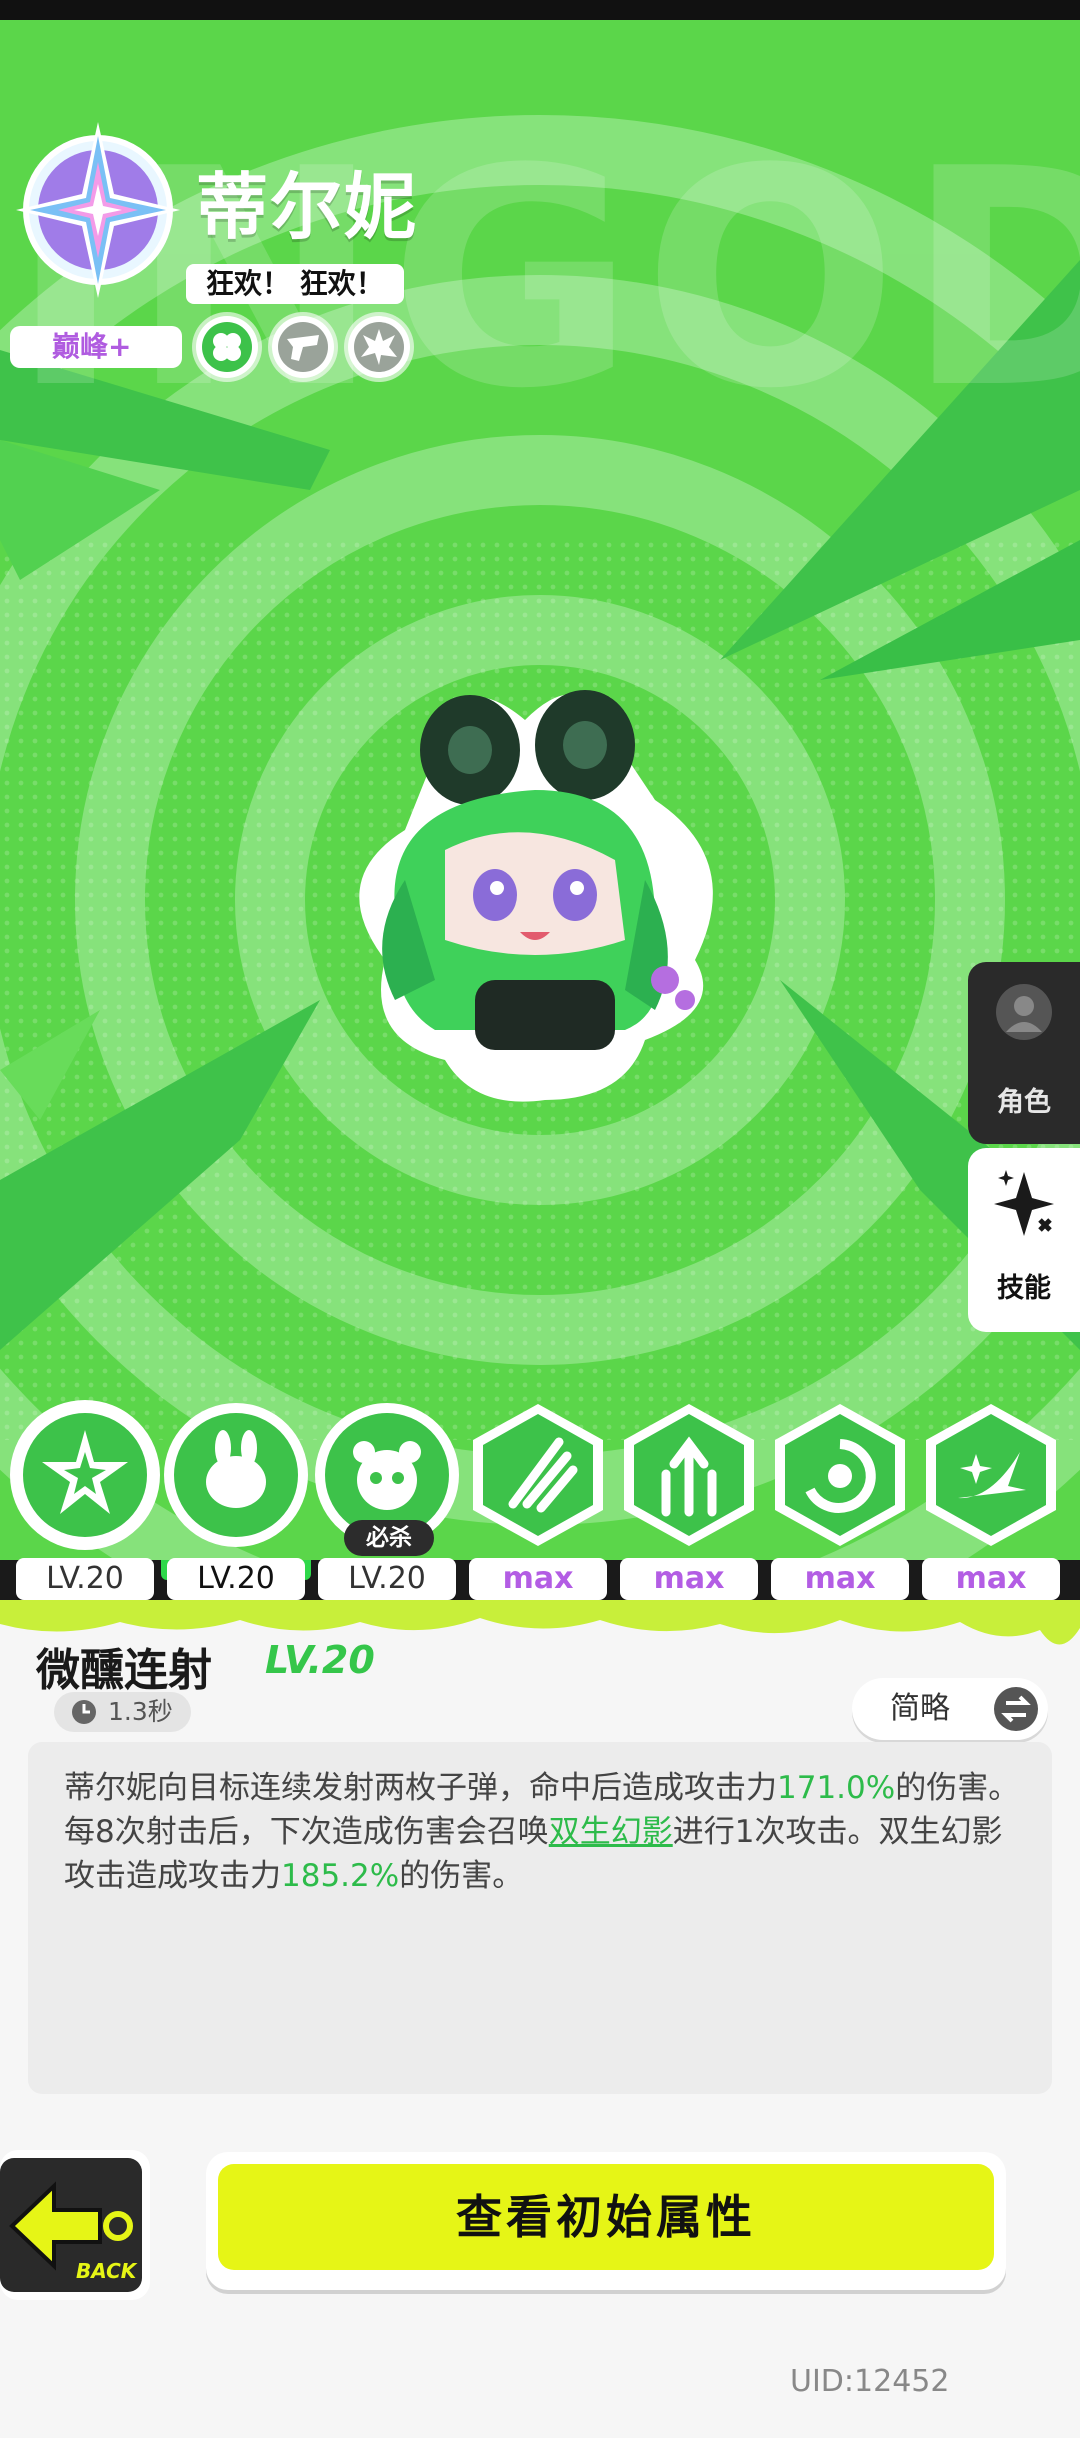 This screenshot has width=1080, height=2438. What do you see at coordinates (85, 1475) in the screenshot?
I see `starburst-skill-icon` at bounding box center [85, 1475].